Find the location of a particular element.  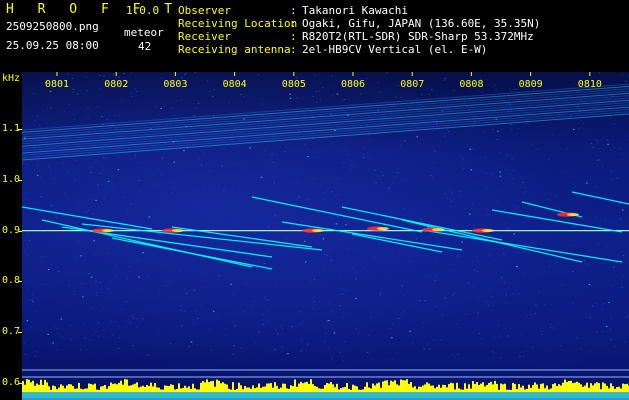

info-label: Receiving antenna is located at coordinates (234, 49).